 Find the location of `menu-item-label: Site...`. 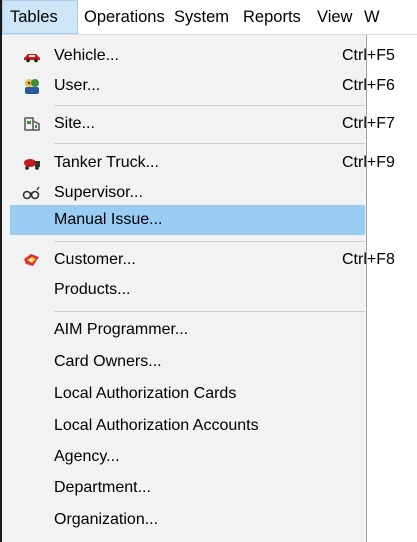

menu-item-label: Site... is located at coordinates (74, 123).